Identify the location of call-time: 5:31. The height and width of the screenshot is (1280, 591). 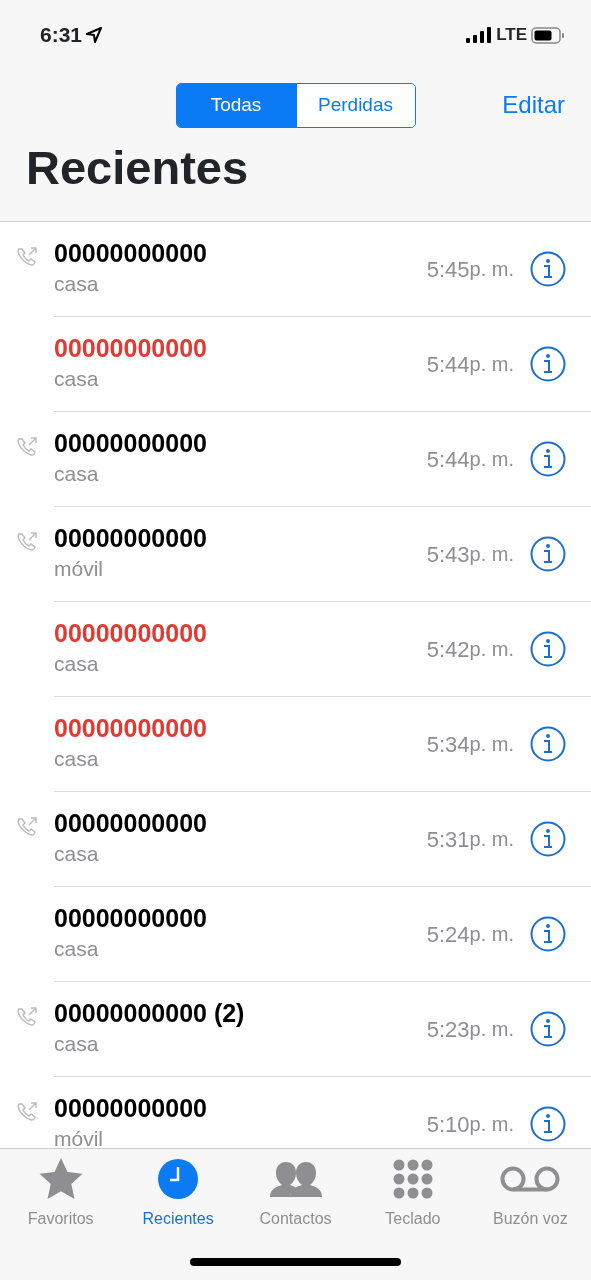
(448, 839).